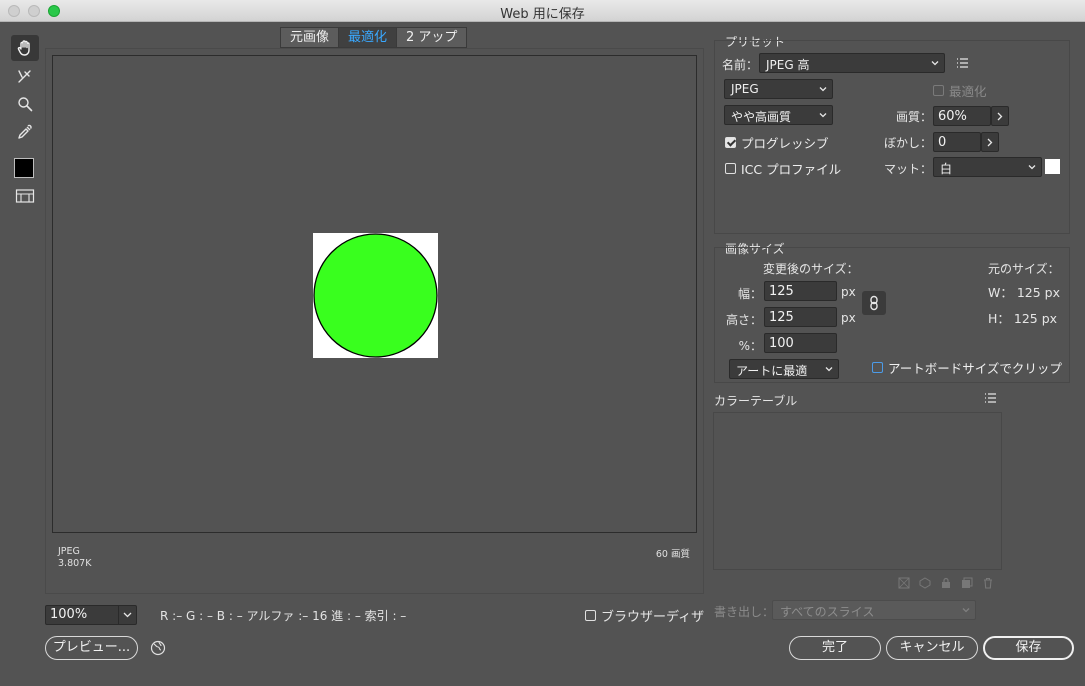 This screenshot has height=686, width=1085. What do you see at coordinates (800, 343) in the screenshot?
I see `percent-input: 100` at bounding box center [800, 343].